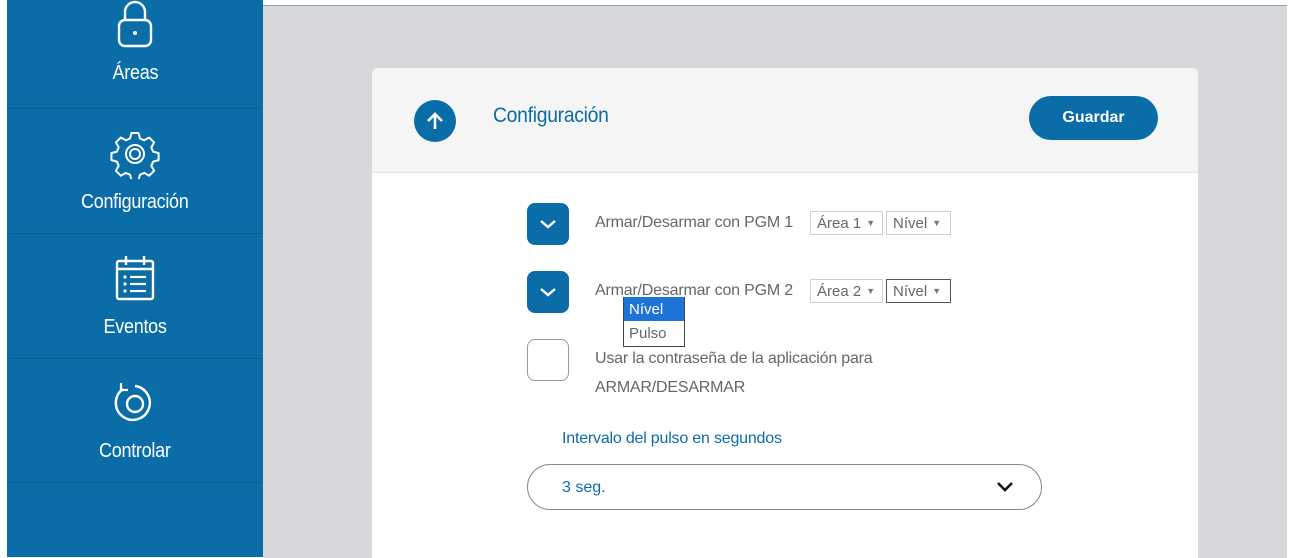 This screenshot has width=1290, height=558. Describe the element at coordinates (672, 438) in the screenshot. I see `interval-label: Intervalo del pulso en segundos` at that location.